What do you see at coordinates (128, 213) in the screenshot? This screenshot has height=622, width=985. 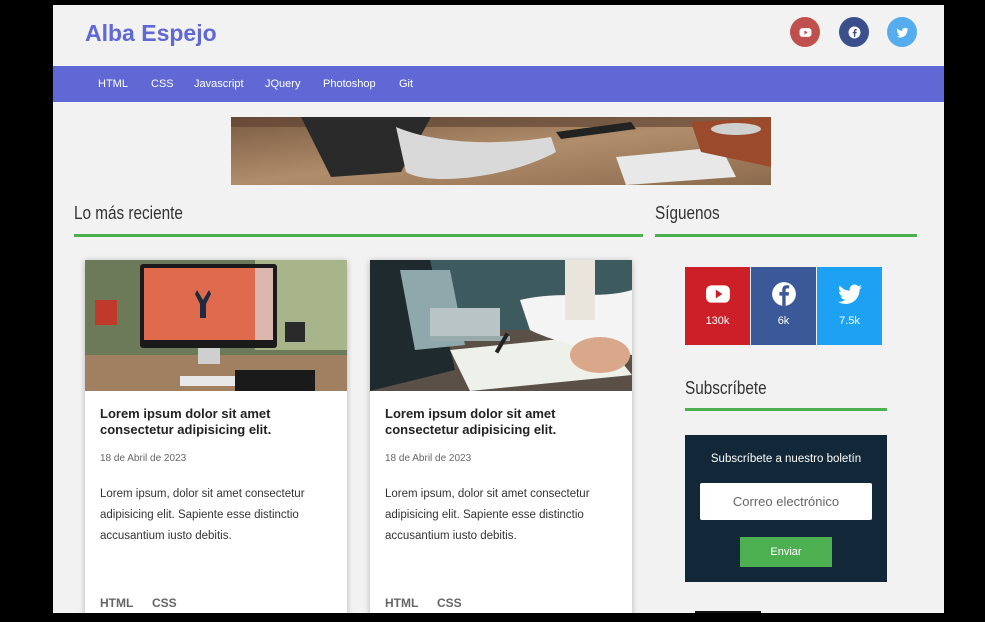 I see `recent-section-title: Lo más reciente` at bounding box center [128, 213].